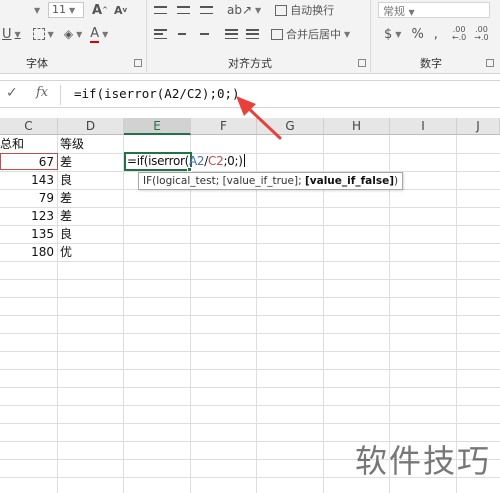 Image resolution: width=500 pixels, height=493 pixels. I want to click on formula-bar: ✓ fx =if(iserror(A2/C2);0;), so click(250, 94).